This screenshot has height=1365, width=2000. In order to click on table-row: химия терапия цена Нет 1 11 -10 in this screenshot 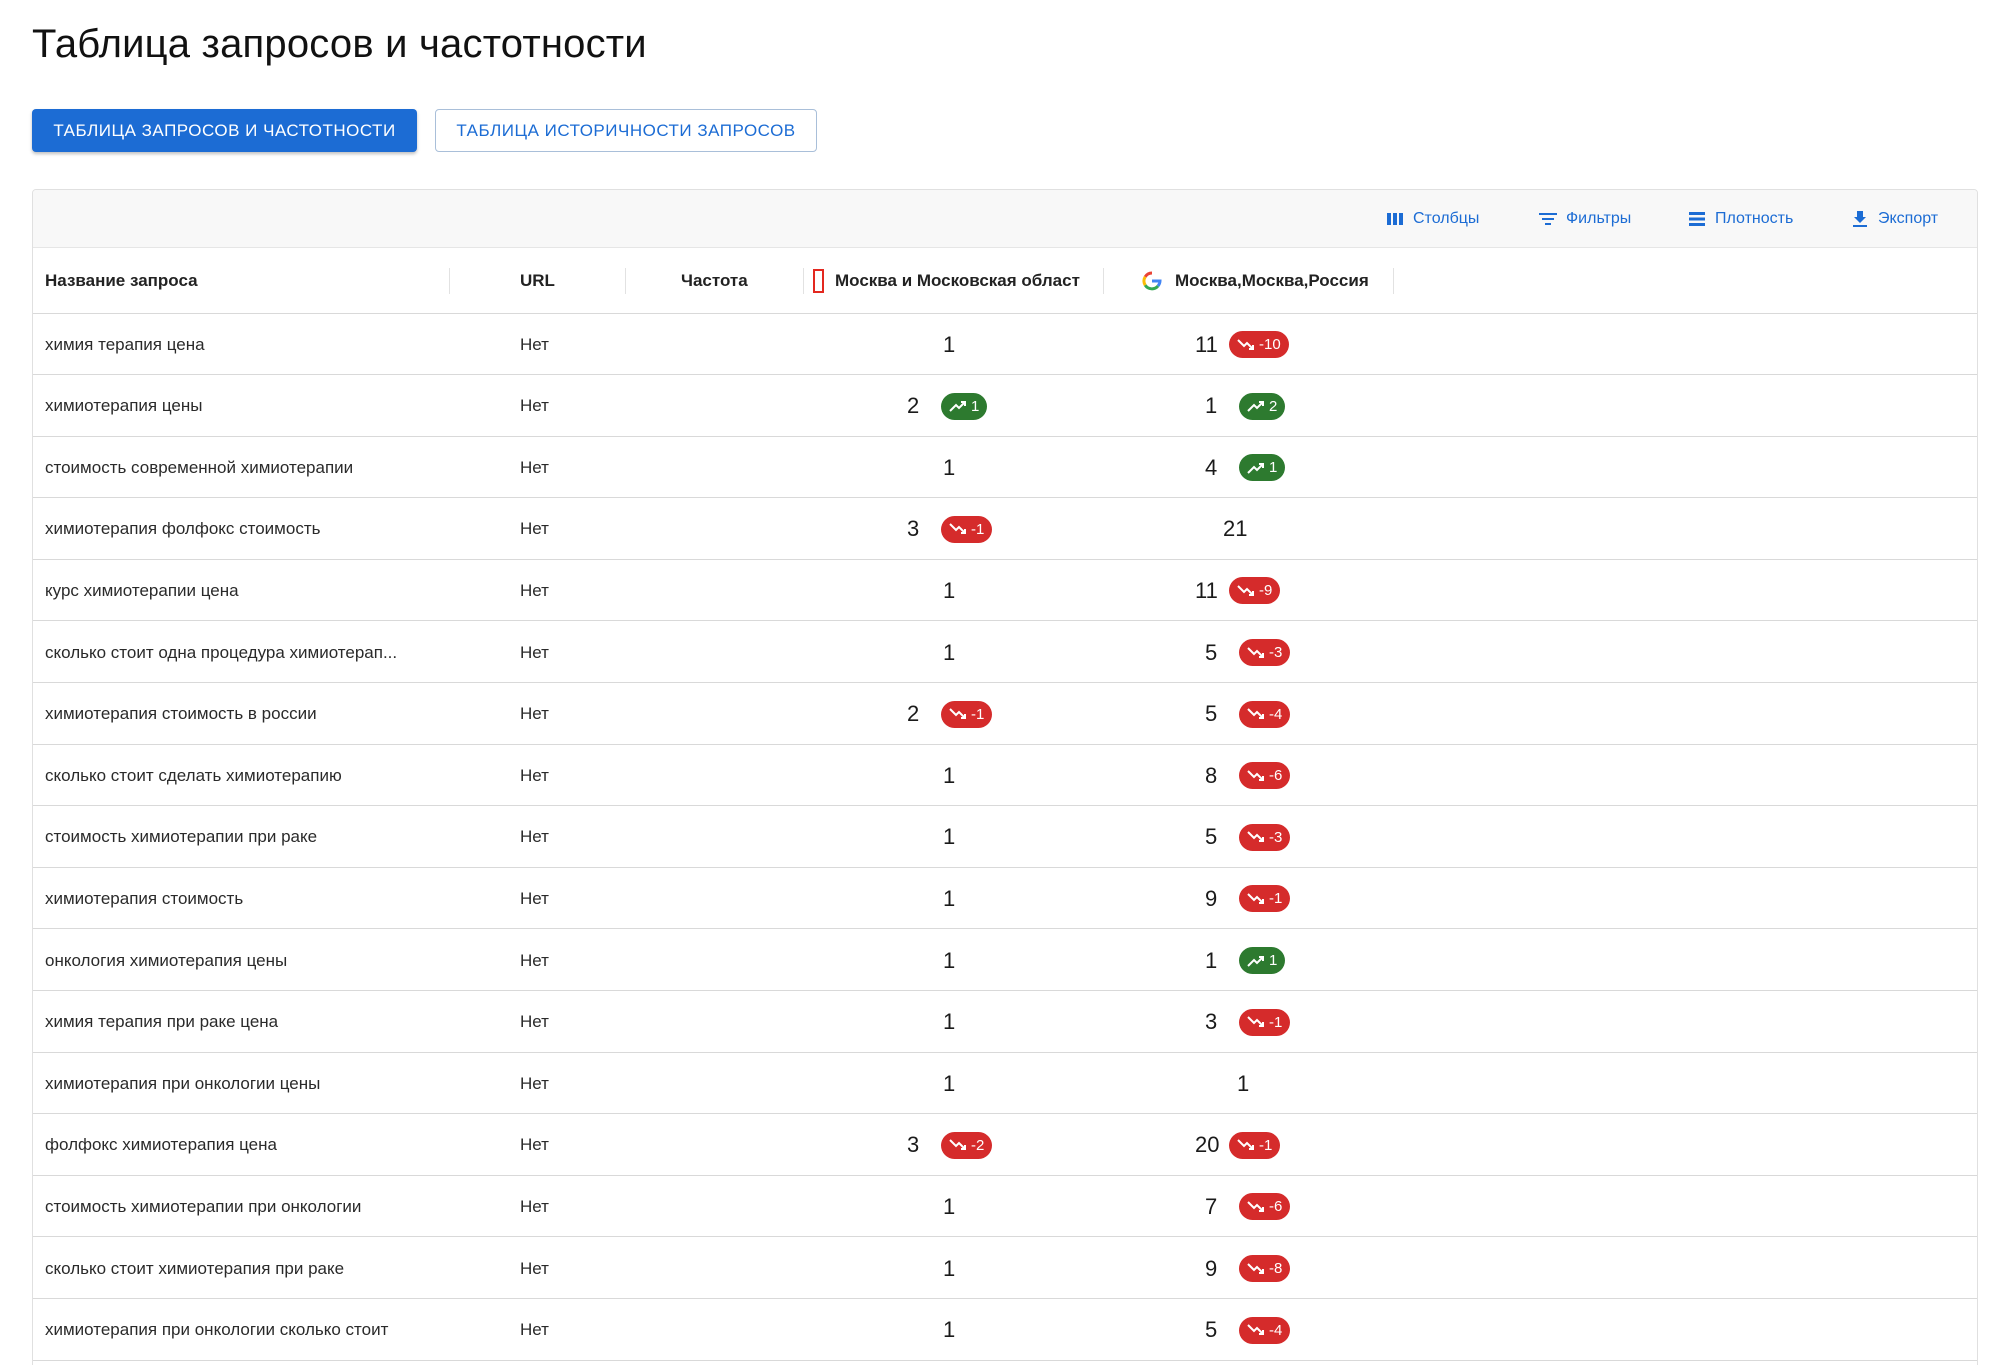, I will do `click(1005, 344)`.